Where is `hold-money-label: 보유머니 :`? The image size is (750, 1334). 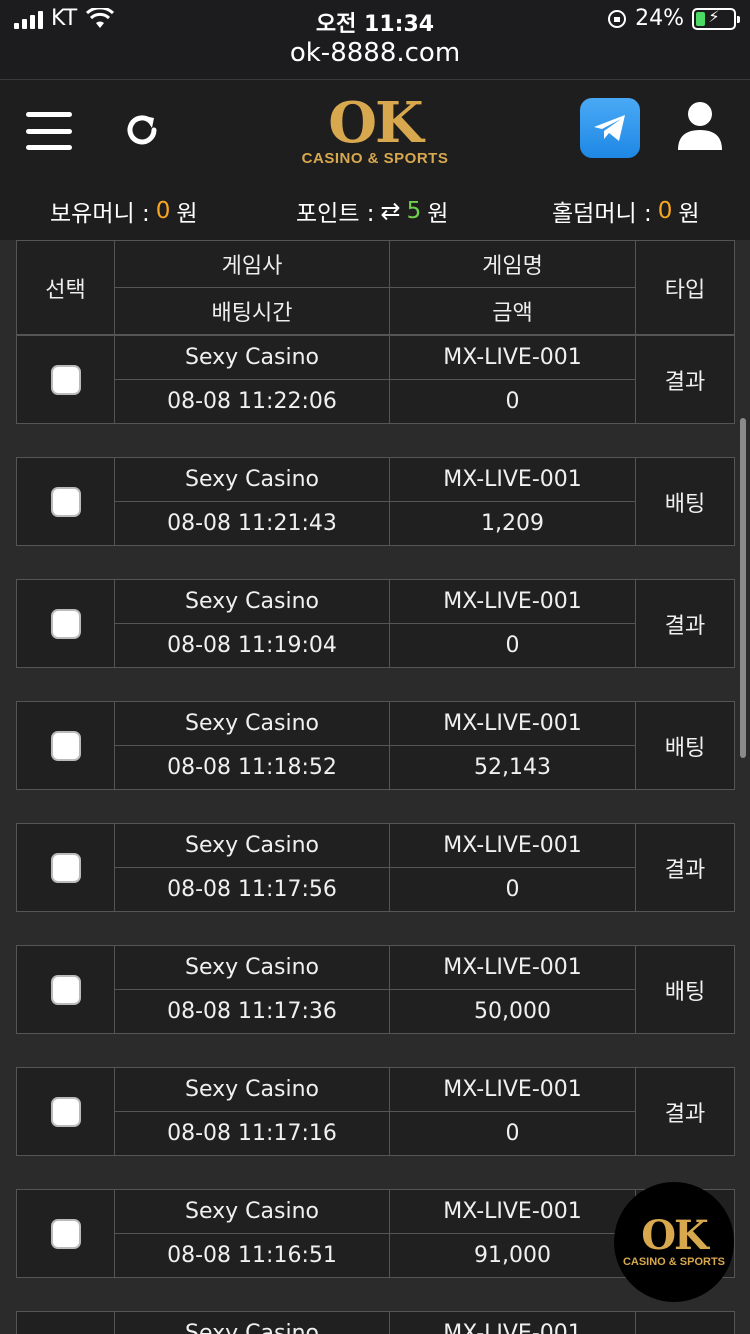 hold-money-label: 보유머니 : is located at coordinates (100, 214).